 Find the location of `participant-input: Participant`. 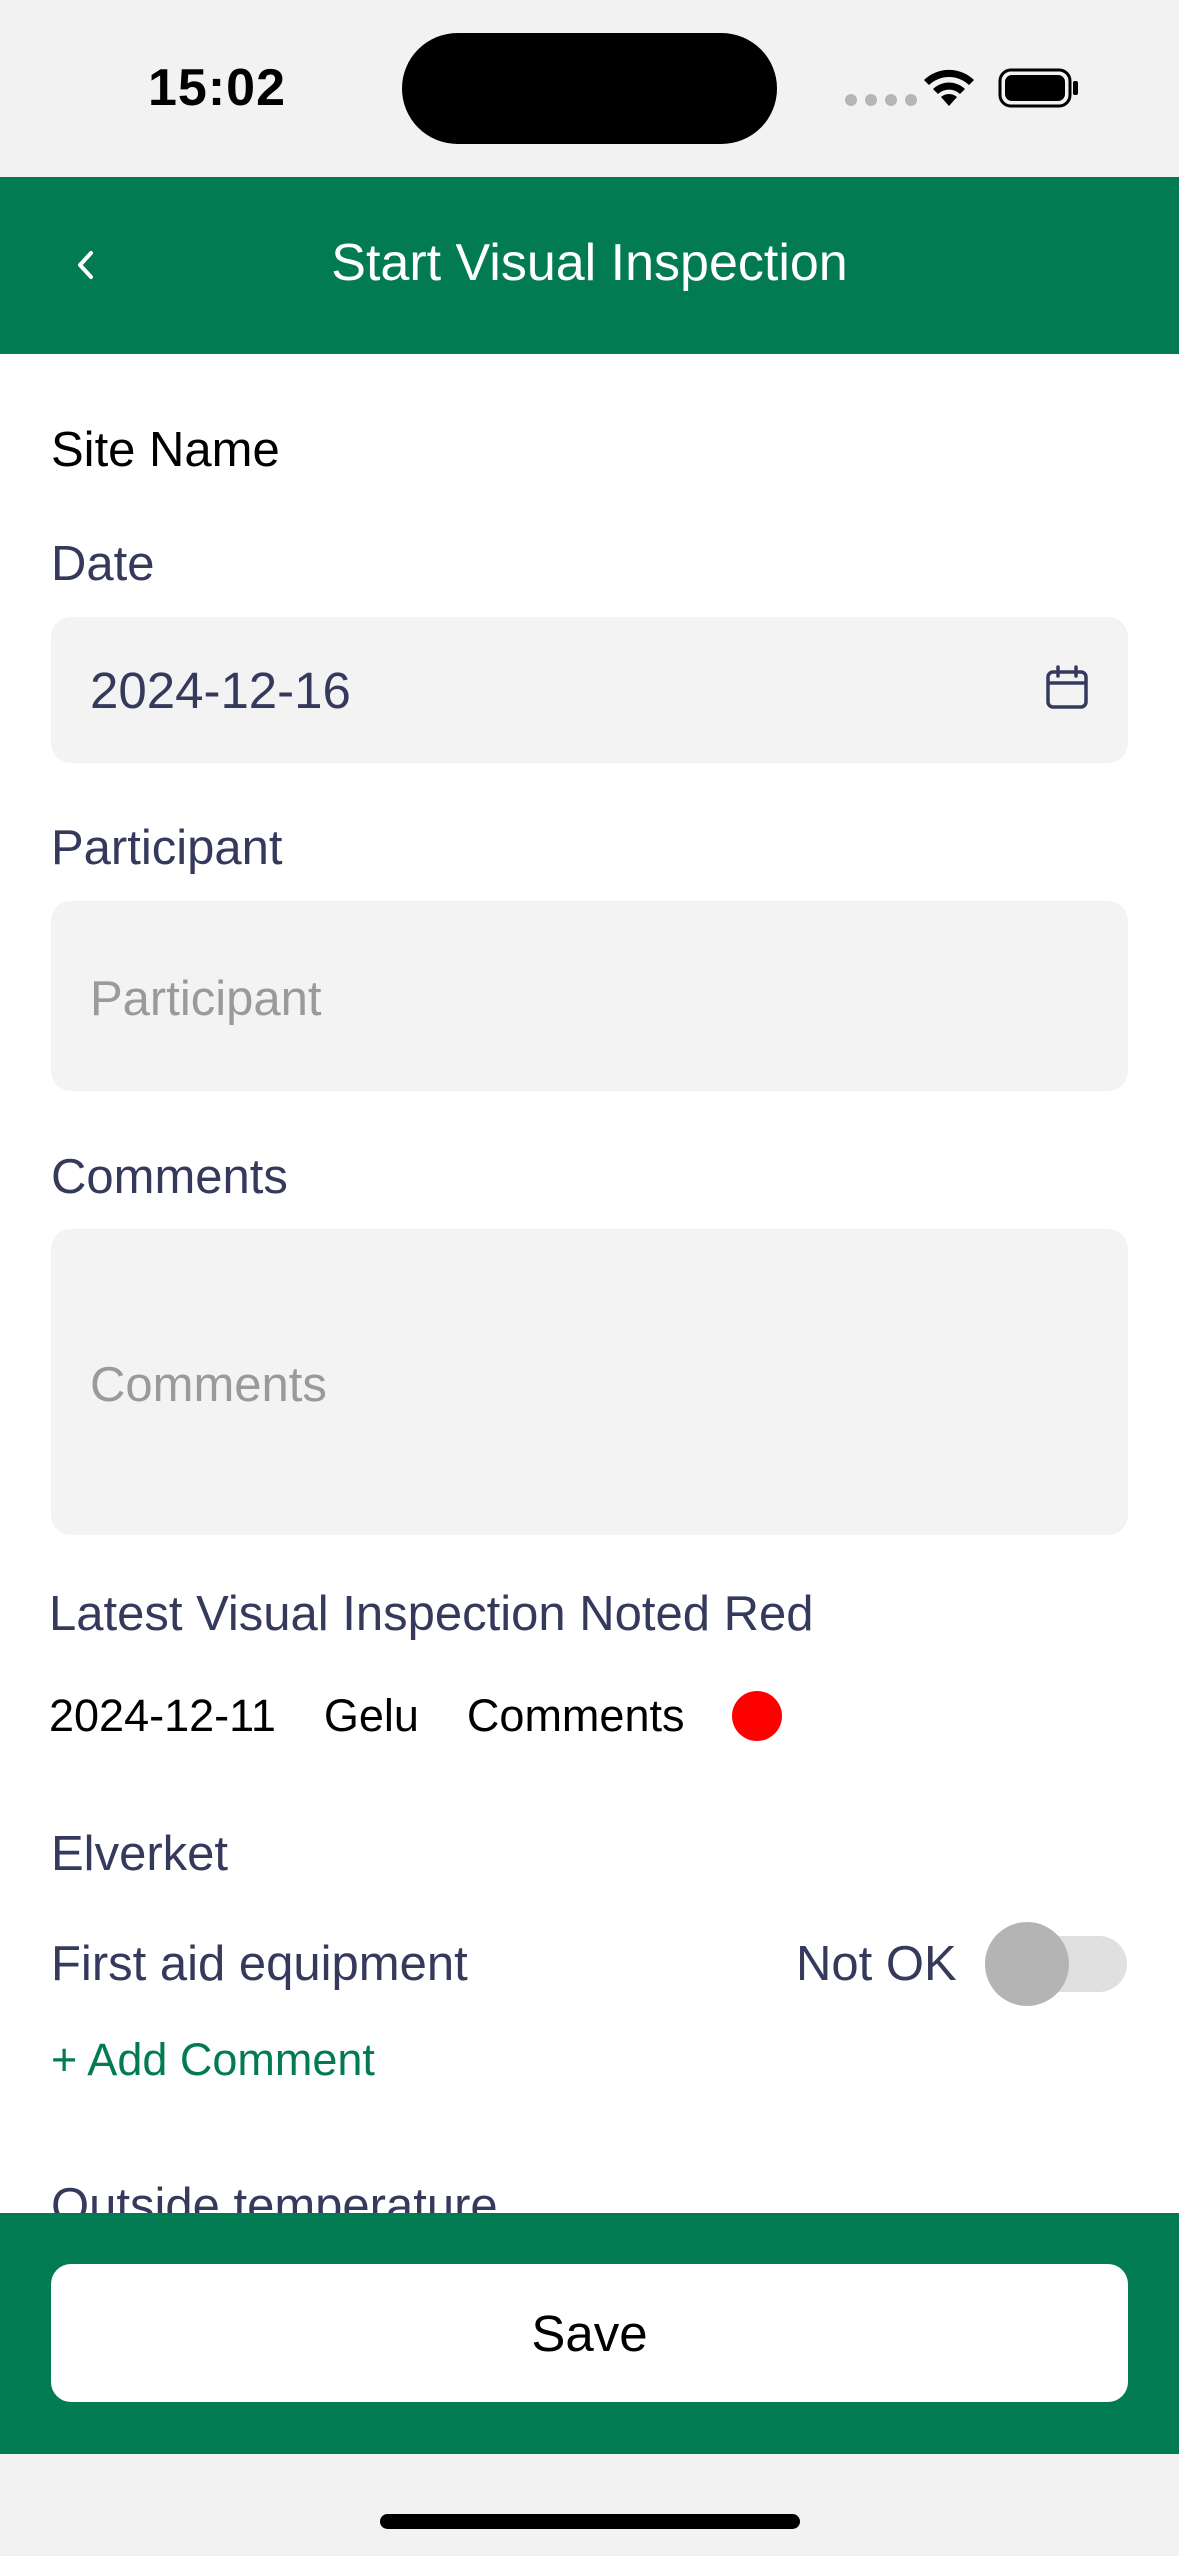

participant-input: Participant is located at coordinates (589, 996).